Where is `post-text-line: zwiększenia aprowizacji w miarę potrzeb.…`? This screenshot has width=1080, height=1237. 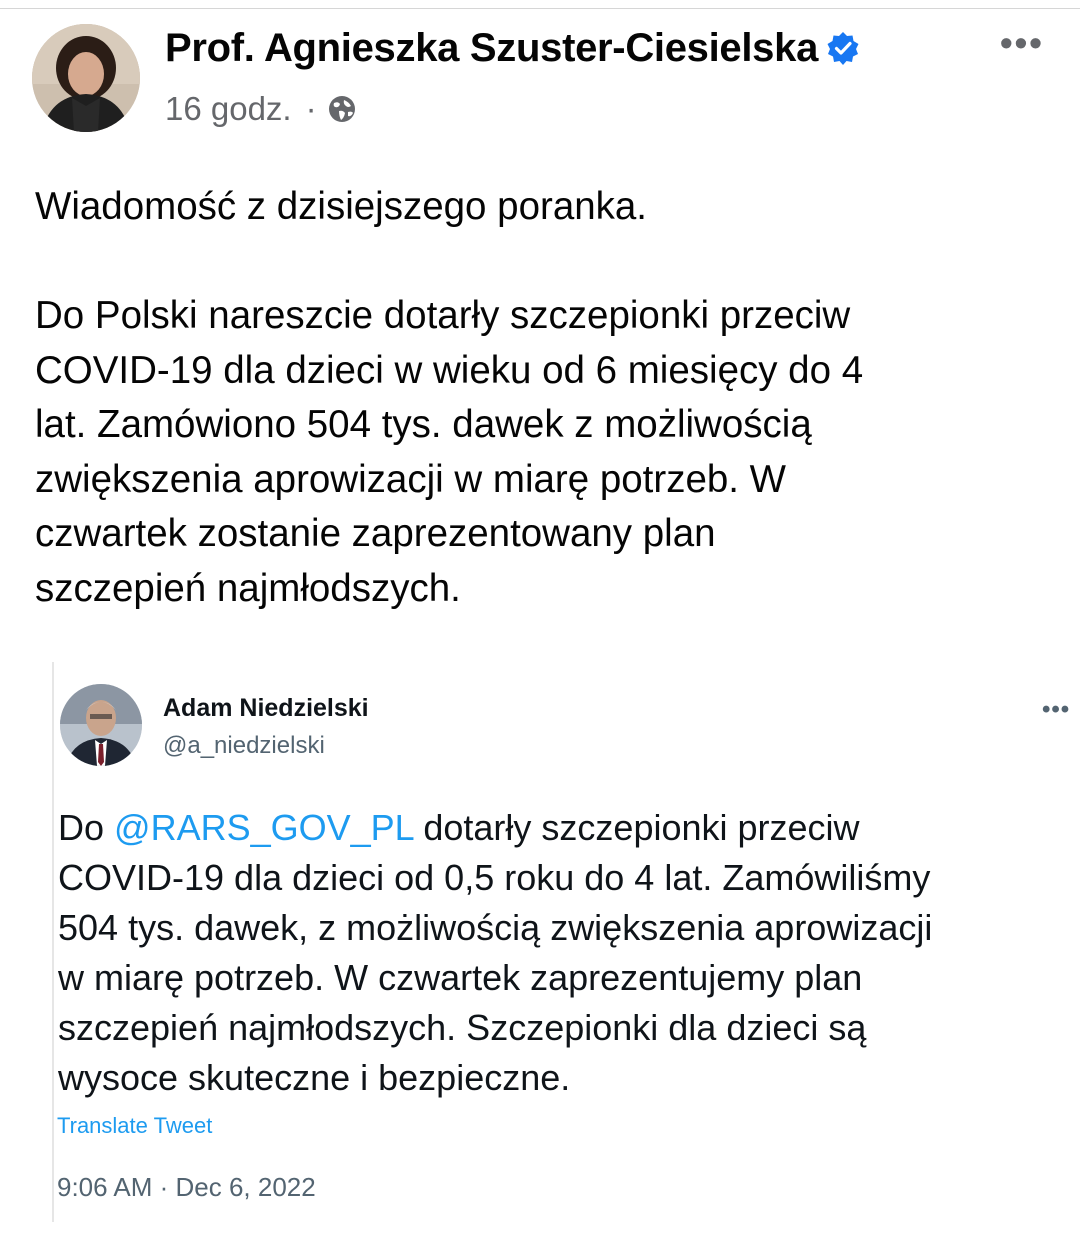 post-text-line: zwiększenia aprowizacji w miarę potrzeb.… is located at coordinates (410, 479).